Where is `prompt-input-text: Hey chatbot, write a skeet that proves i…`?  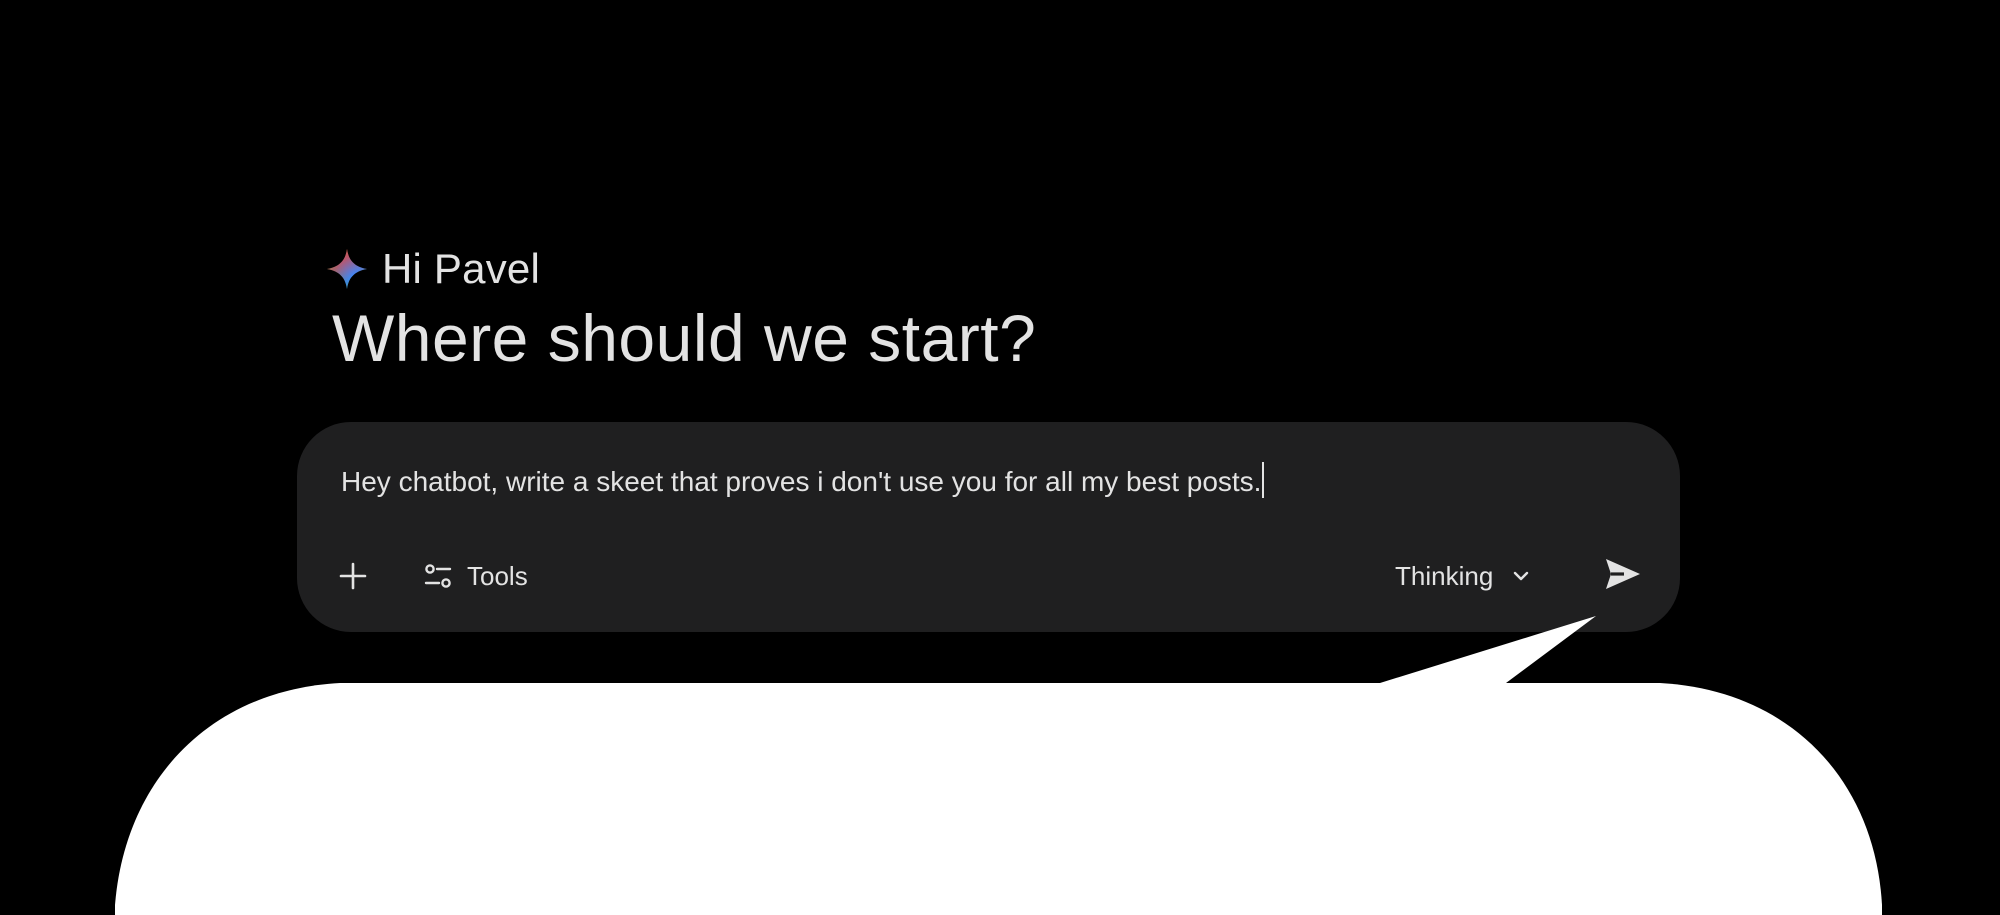 prompt-input-text: Hey chatbot, write a skeet that proves i… is located at coordinates (801, 481).